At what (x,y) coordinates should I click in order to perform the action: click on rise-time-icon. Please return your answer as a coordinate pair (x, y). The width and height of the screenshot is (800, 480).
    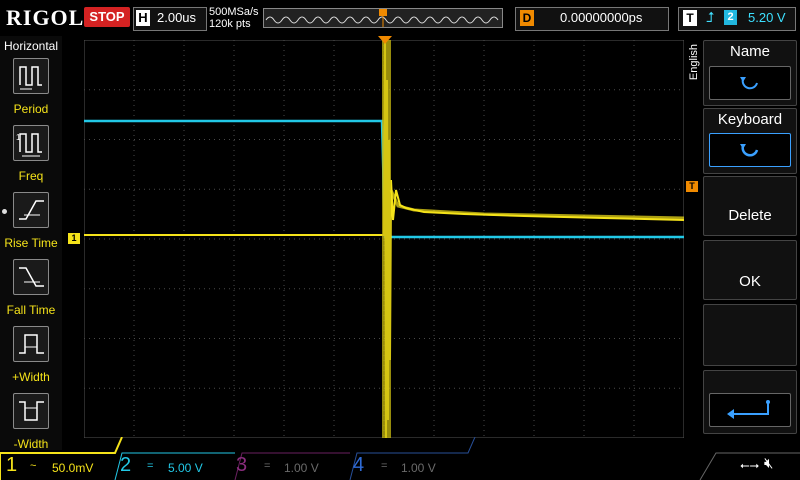
    Looking at the image, I should click on (31, 210).